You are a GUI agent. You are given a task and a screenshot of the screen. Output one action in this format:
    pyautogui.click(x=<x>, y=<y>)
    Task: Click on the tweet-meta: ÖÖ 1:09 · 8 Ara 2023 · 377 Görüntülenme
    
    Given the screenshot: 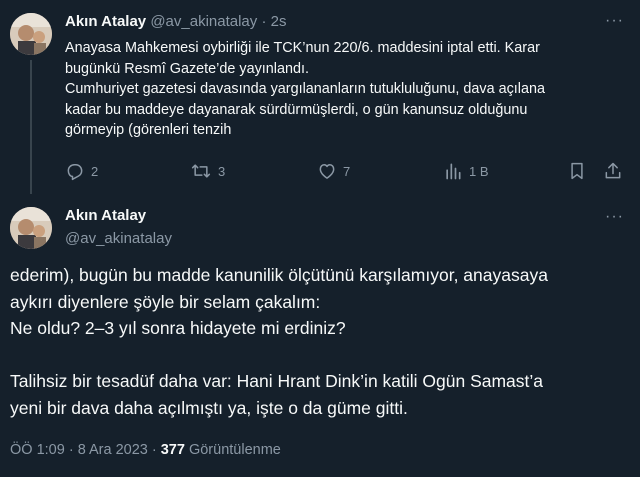 What is the action you would take?
    pyautogui.click(x=145, y=450)
    